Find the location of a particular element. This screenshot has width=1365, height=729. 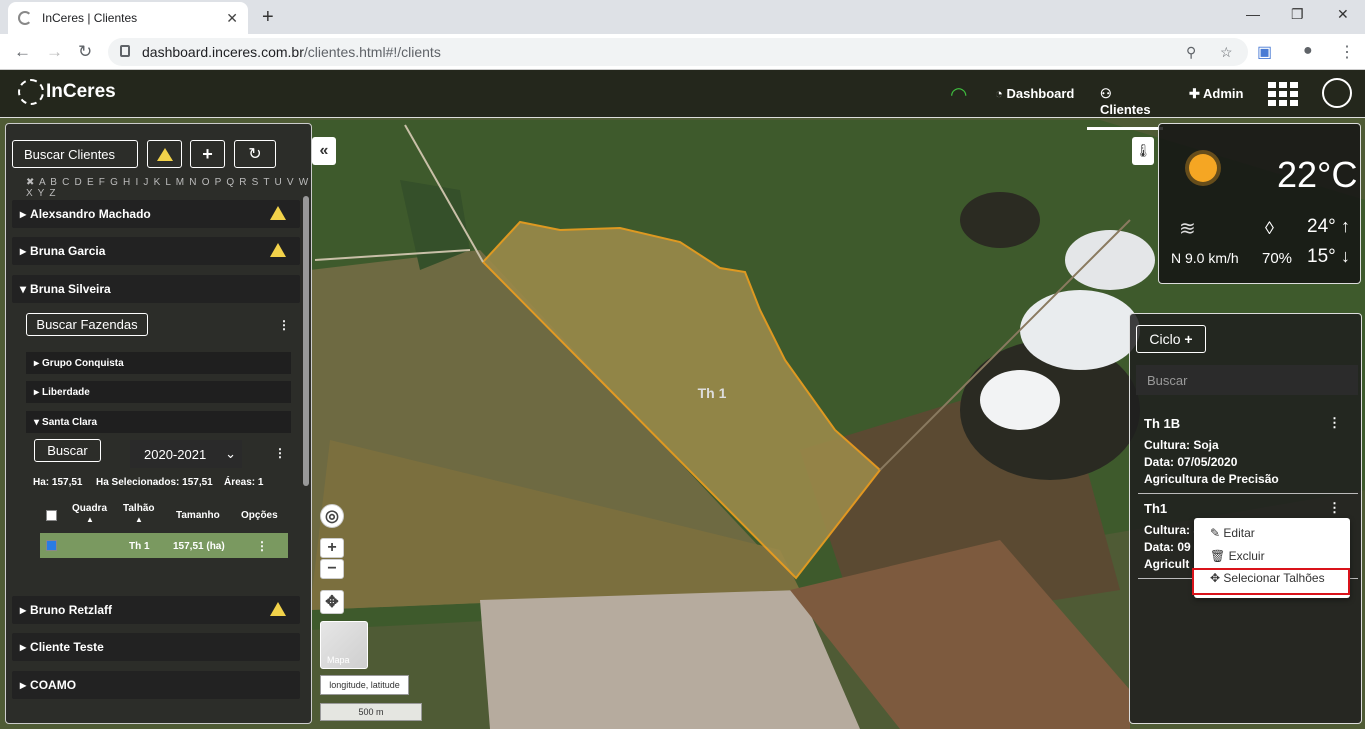

logo-ring-icon is located at coordinates (31, 92).